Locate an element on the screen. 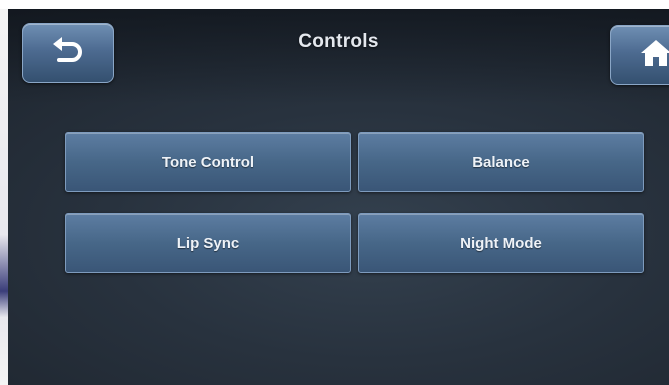 This screenshot has height=385, width=669. home-icon is located at coordinates (654, 55).